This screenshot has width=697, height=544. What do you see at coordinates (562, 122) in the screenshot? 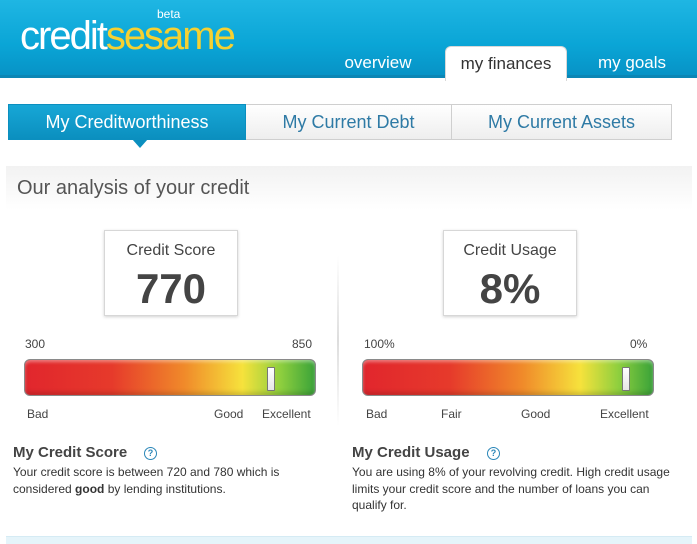
I see `subtab-my-current-assets: My Current Assets` at bounding box center [562, 122].